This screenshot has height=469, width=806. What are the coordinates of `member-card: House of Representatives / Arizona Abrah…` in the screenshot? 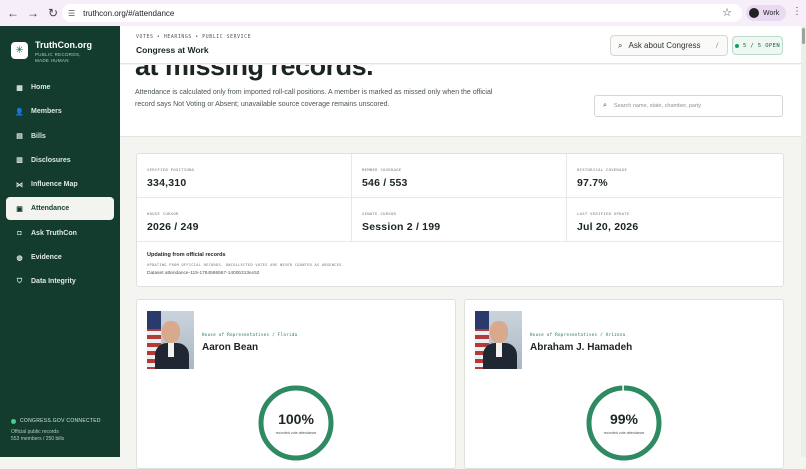 It's located at (624, 384).